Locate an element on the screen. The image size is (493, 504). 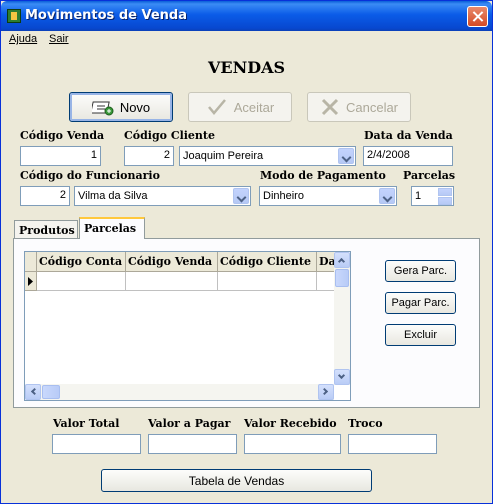
cancelar-button: Cancelar is located at coordinates (359, 107).